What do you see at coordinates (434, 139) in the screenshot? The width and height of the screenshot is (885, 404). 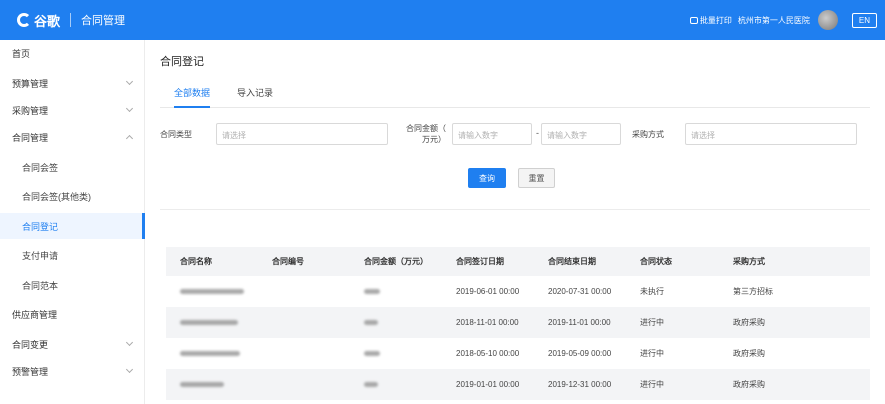 I see `contract-amount-label-line2: 万元）` at bounding box center [434, 139].